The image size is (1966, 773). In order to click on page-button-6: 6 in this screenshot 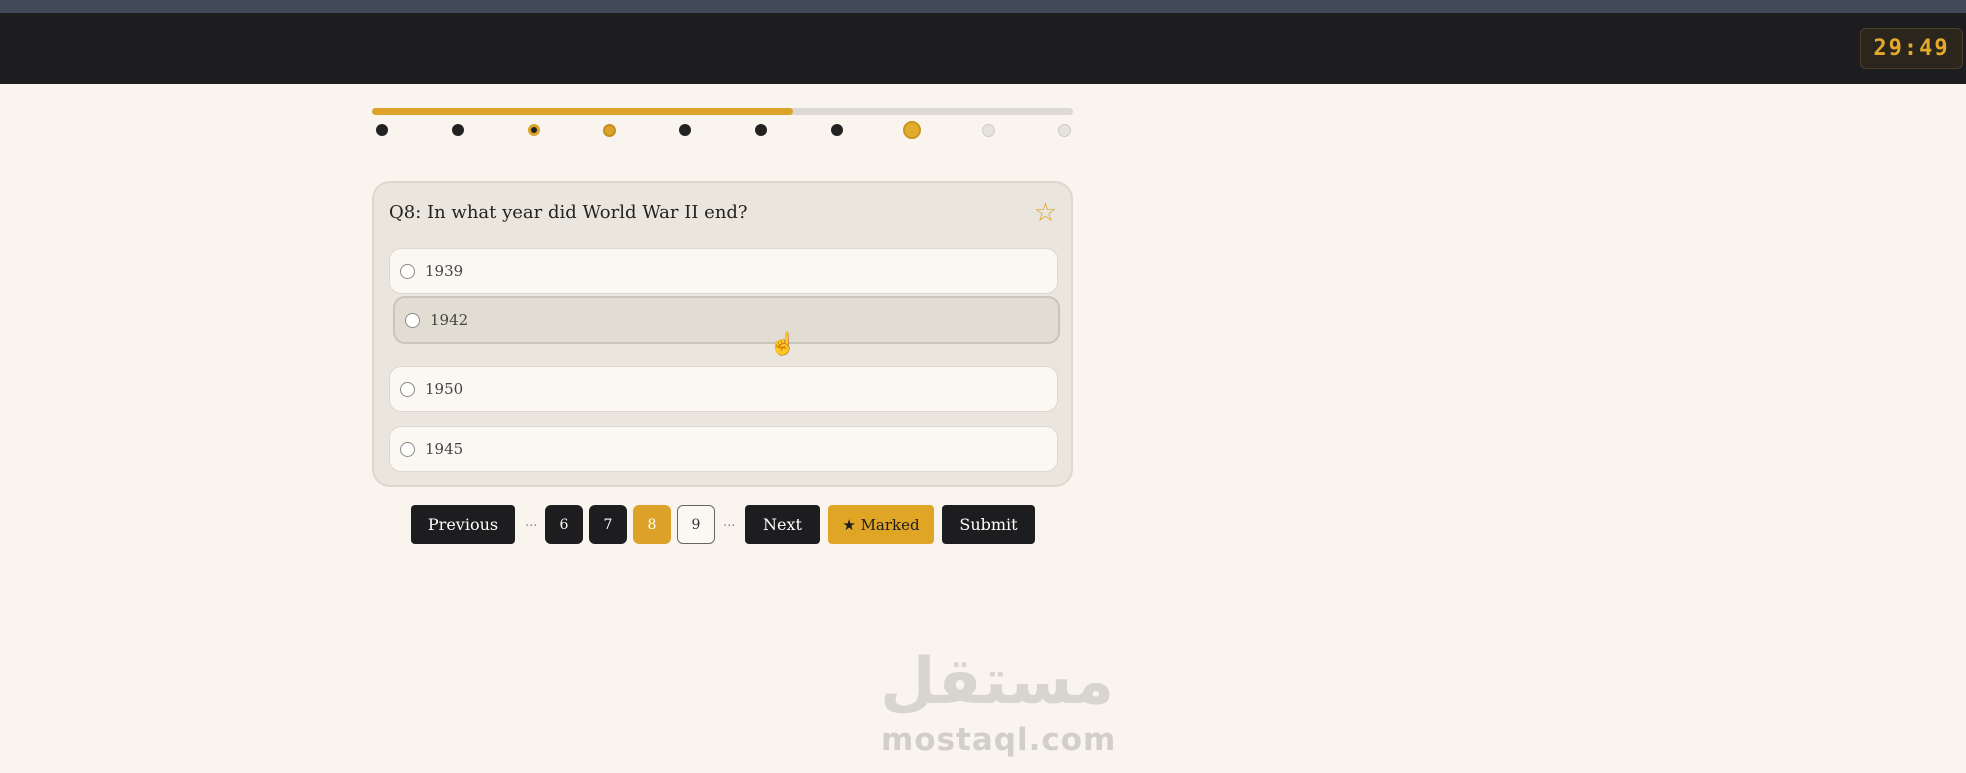, I will do `click(564, 524)`.